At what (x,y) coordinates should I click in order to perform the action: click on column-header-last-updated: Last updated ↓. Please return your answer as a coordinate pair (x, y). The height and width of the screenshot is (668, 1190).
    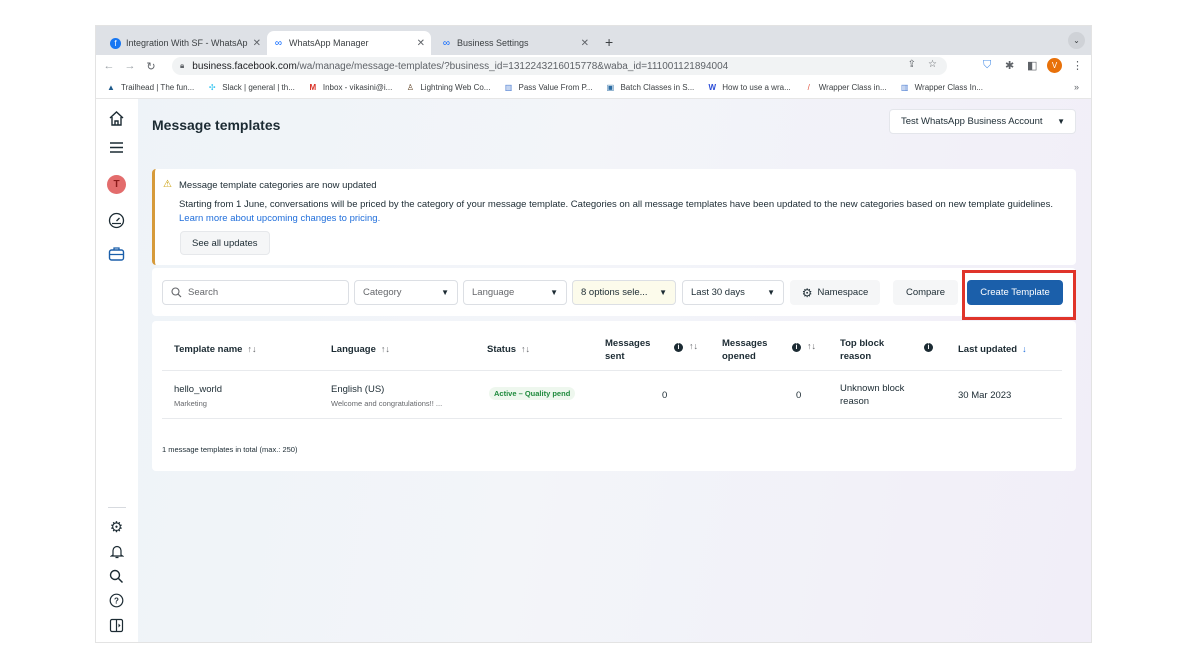
    Looking at the image, I should click on (992, 349).